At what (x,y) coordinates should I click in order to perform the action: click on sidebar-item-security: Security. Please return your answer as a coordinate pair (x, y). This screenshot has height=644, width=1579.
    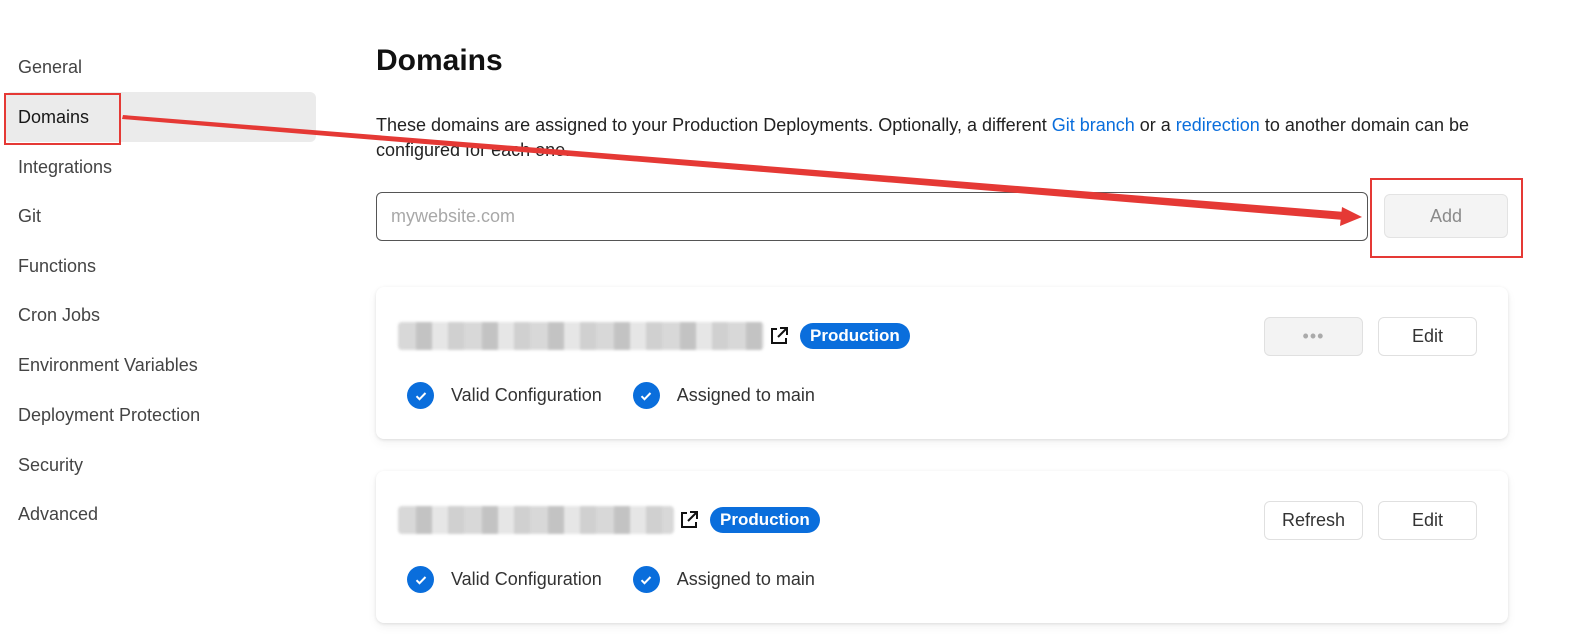
    Looking at the image, I should click on (160, 465).